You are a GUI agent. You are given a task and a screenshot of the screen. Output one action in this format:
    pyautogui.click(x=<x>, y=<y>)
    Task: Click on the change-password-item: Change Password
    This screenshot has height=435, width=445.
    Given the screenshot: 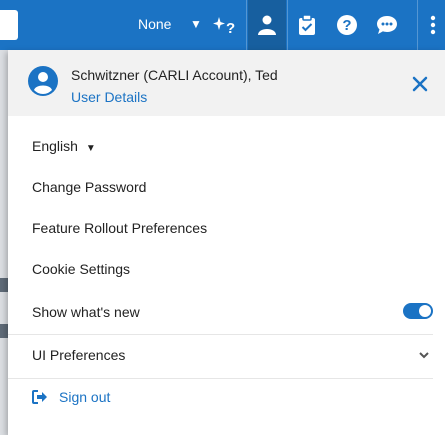 What is the action you would take?
    pyautogui.click(x=89, y=187)
    